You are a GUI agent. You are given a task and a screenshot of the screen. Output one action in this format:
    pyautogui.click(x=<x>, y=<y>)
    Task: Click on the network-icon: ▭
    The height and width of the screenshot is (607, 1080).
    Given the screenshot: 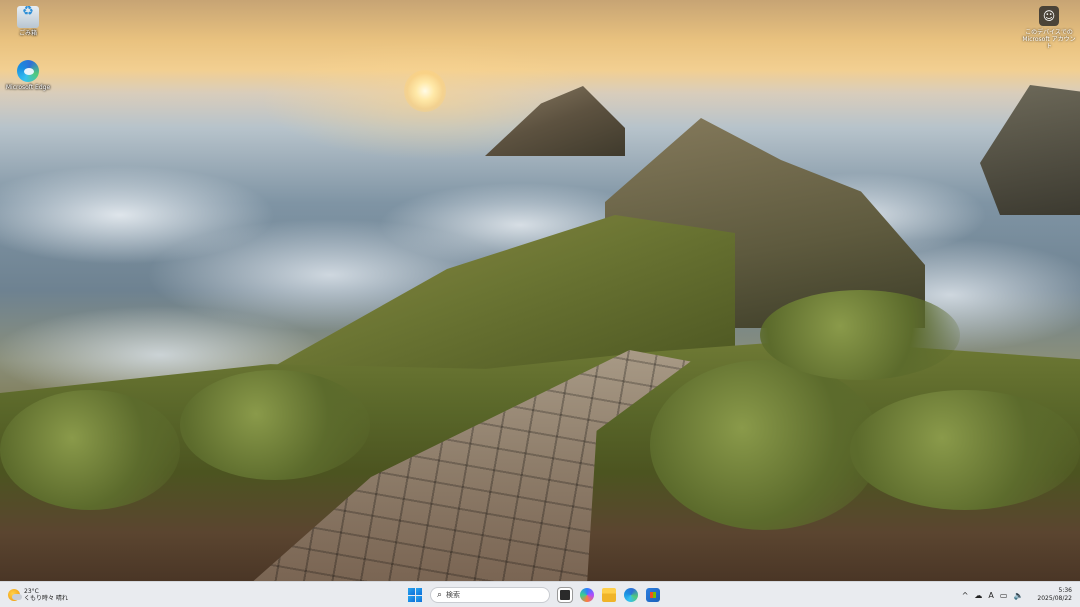 What is the action you would take?
    pyautogui.click(x=1004, y=595)
    